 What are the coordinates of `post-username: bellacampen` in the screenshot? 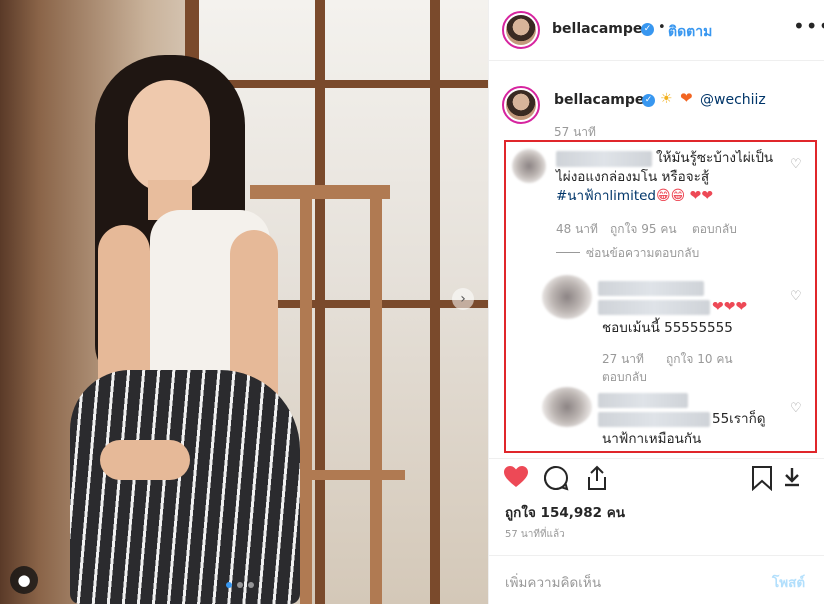 It's located at (602, 29).